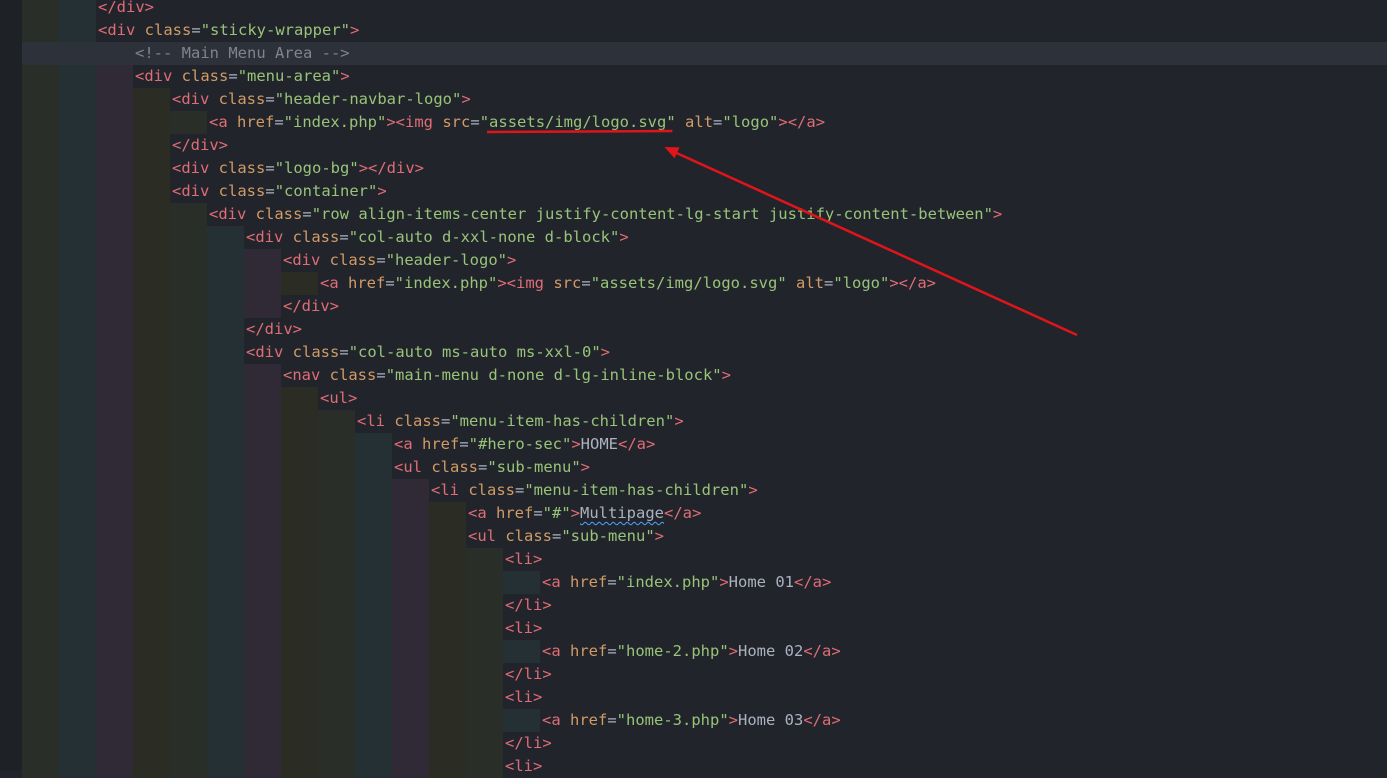 The height and width of the screenshot is (778, 1387). Describe the element at coordinates (279, 191) in the screenshot. I see `code-line: <div class="container">` at that location.